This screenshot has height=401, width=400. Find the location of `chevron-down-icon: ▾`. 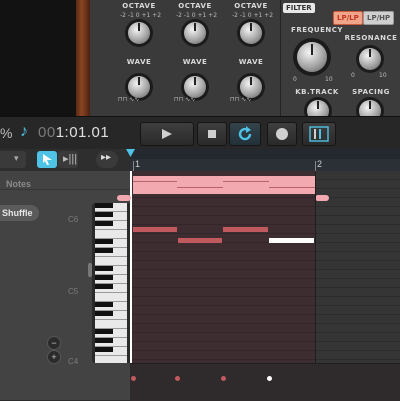

chevron-down-icon: ▾ is located at coordinates (16, 158).